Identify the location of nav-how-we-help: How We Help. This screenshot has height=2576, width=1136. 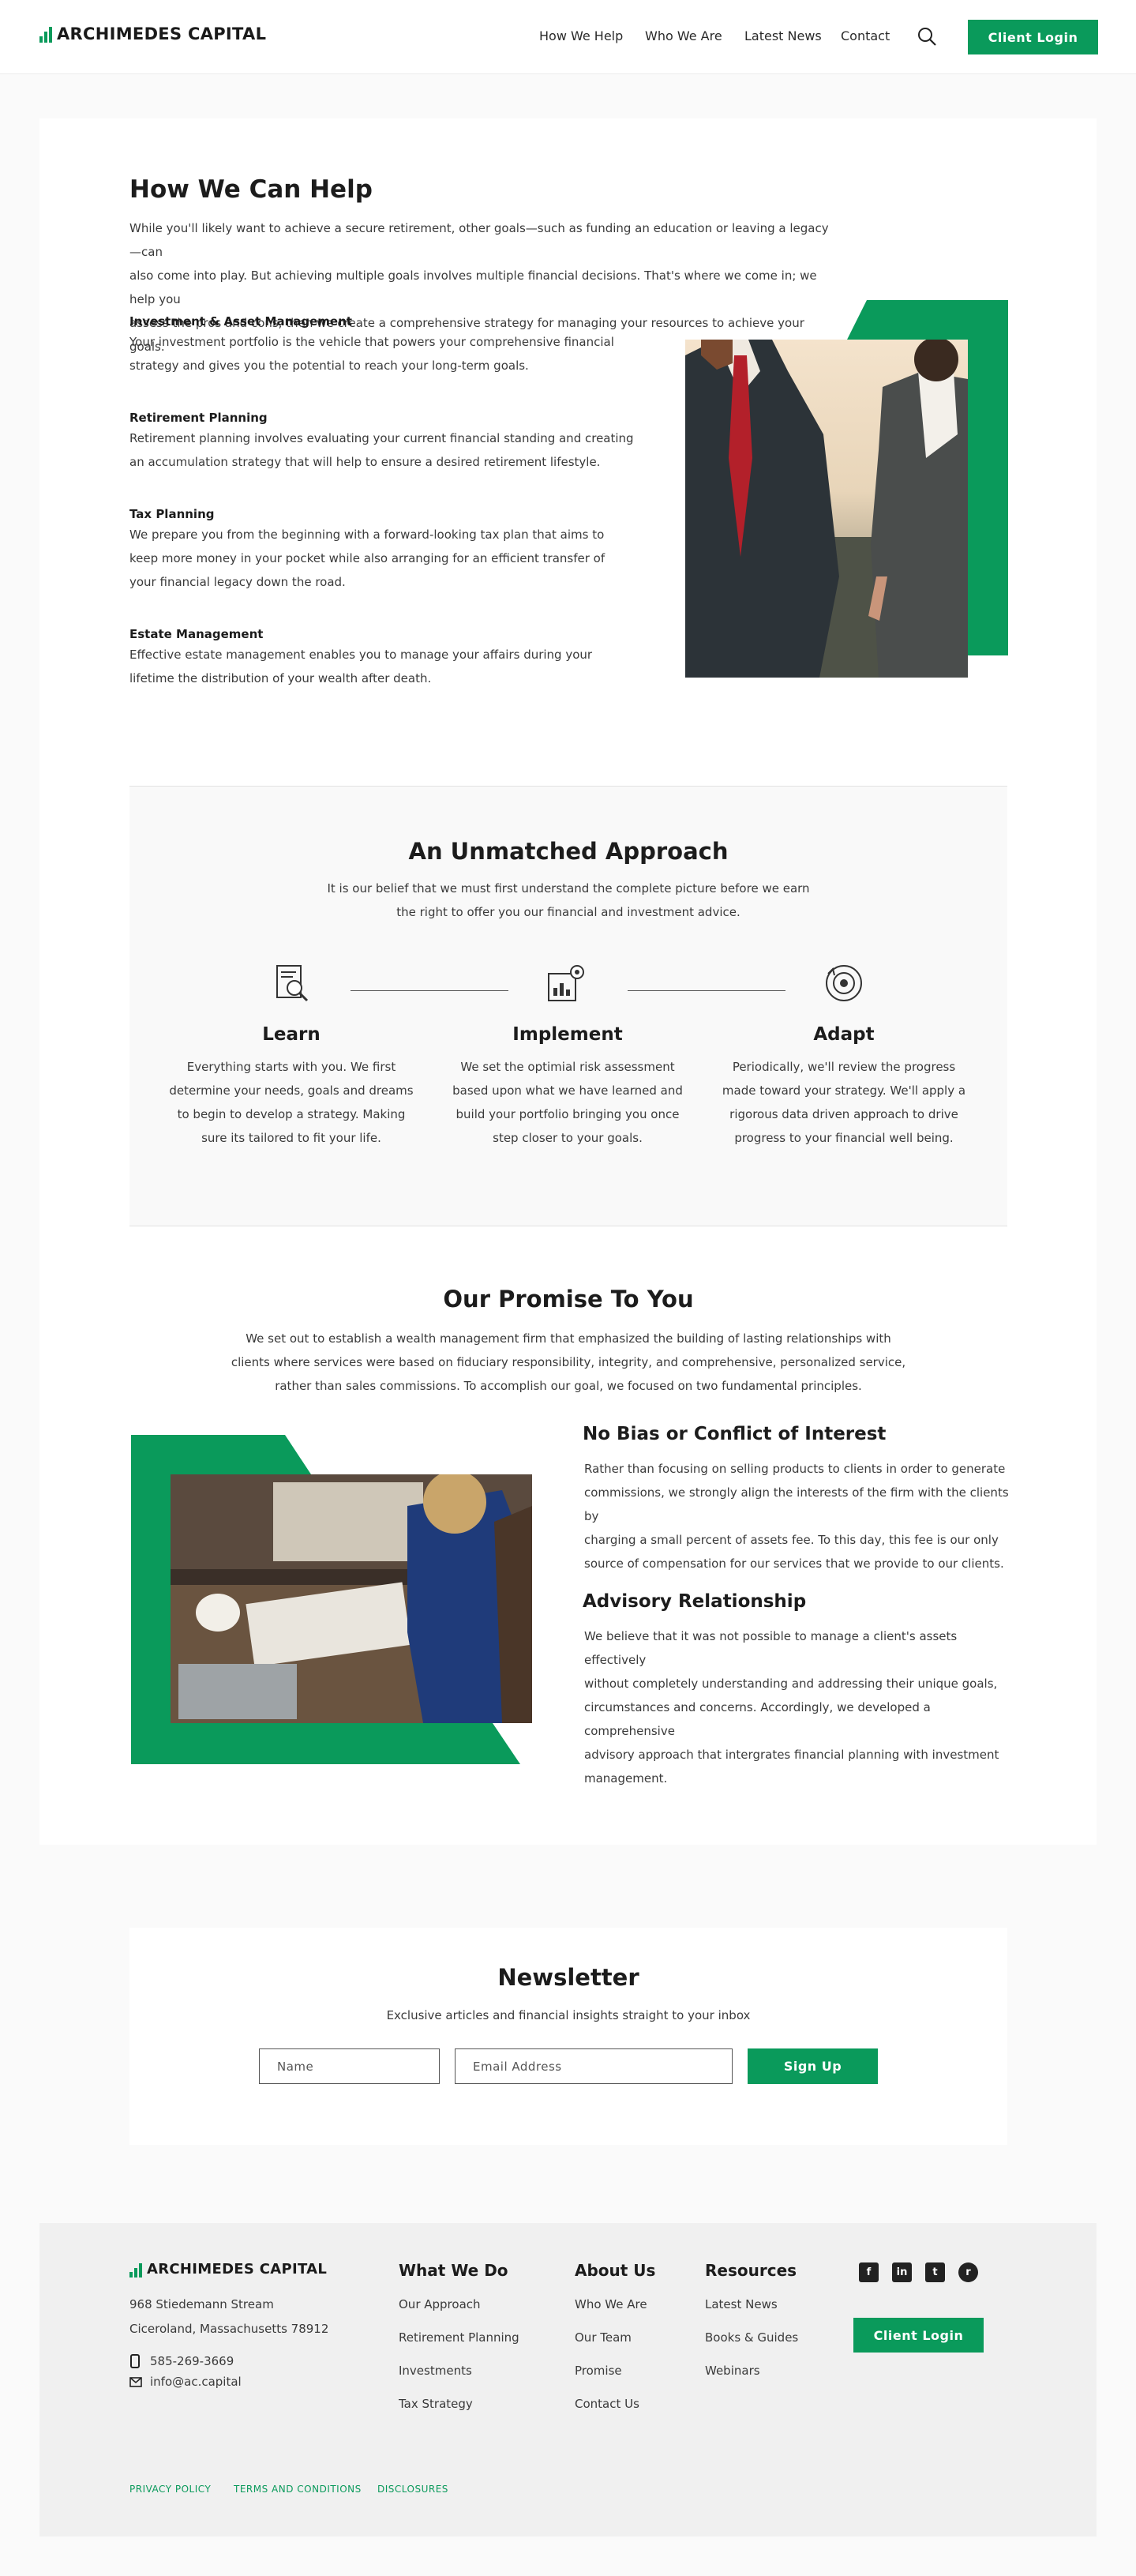
(581, 35).